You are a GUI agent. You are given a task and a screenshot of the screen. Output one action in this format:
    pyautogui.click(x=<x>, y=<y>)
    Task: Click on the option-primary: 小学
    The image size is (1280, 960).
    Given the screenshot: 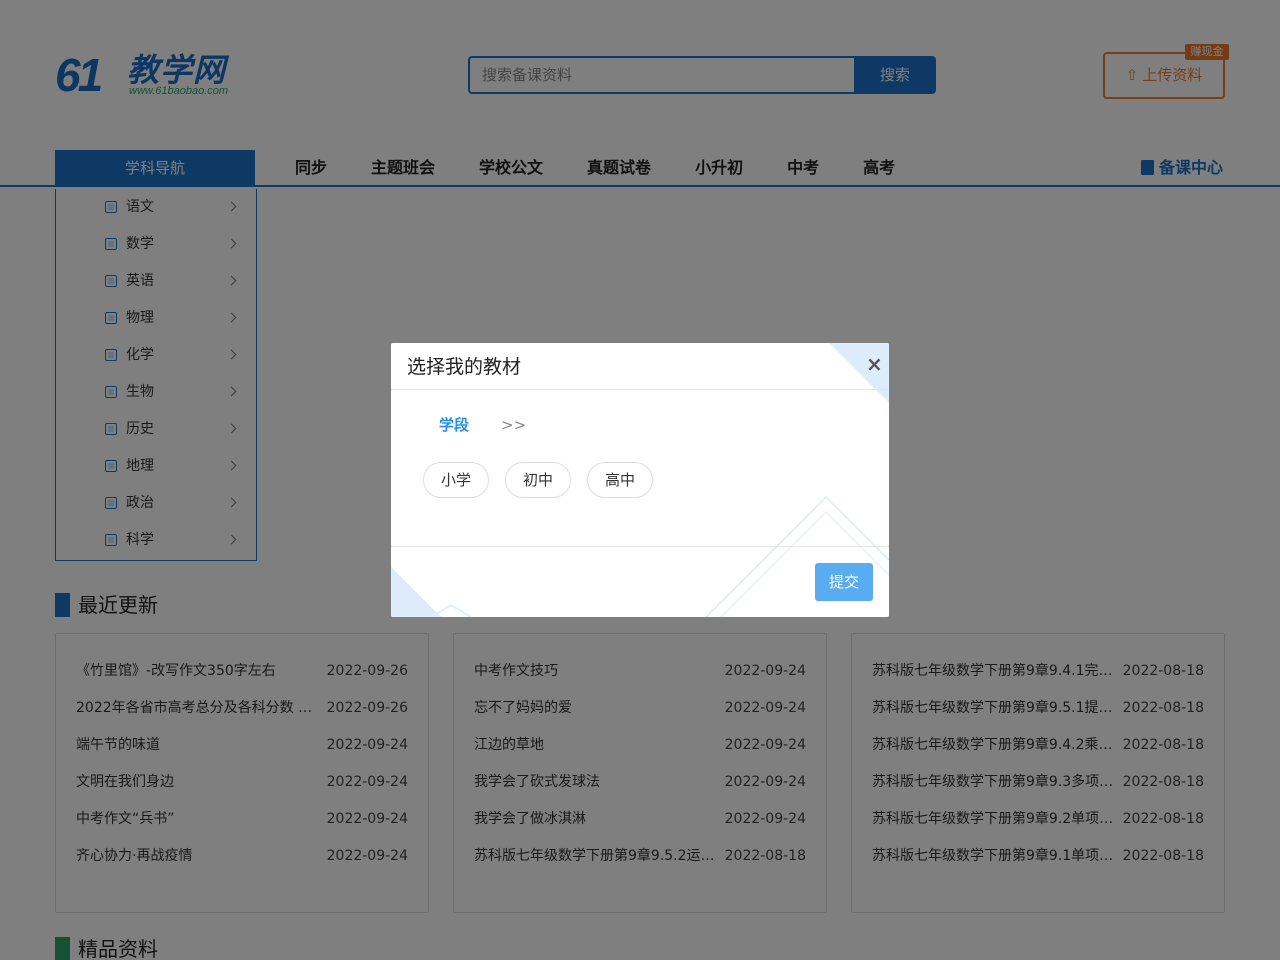 What is the action you would take?
    pyautogui.click(x=456, y=480)
    